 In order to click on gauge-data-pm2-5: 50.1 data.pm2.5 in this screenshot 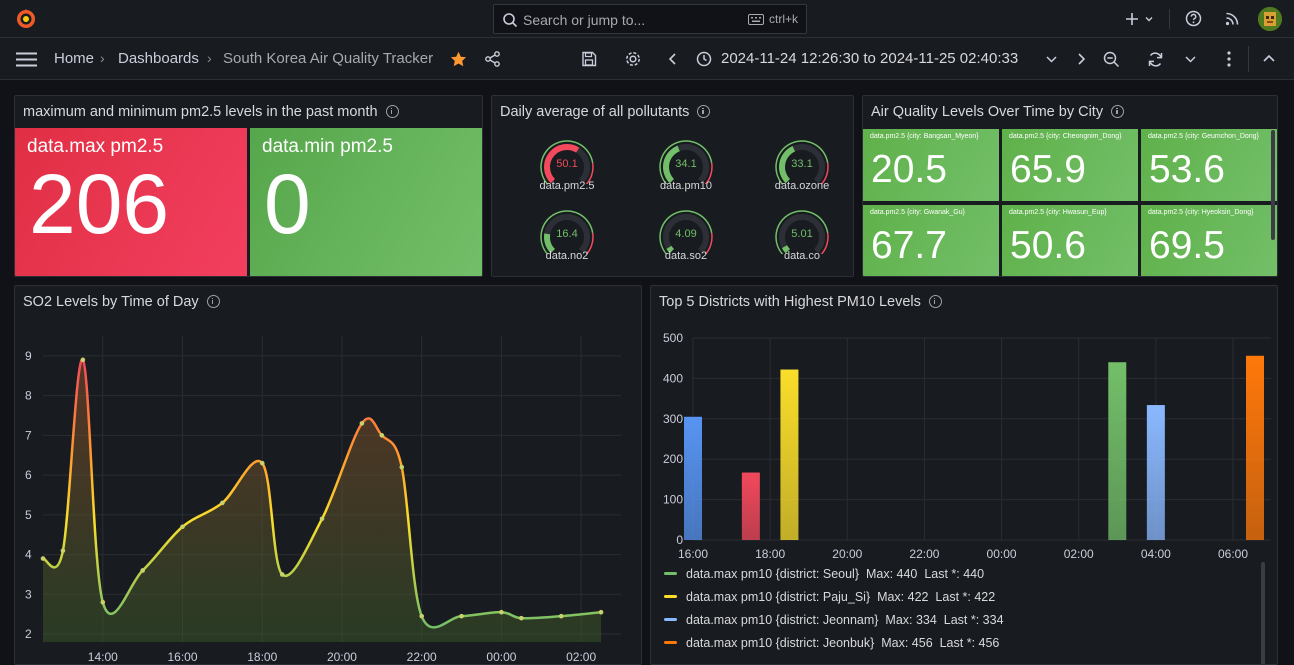, I will do `click(567, 165)`.